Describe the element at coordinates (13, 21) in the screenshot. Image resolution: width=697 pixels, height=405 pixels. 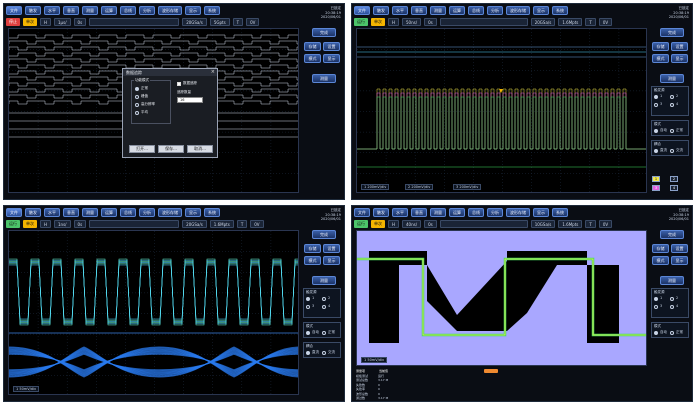
I see `run-stop-button: 停止` at that location.